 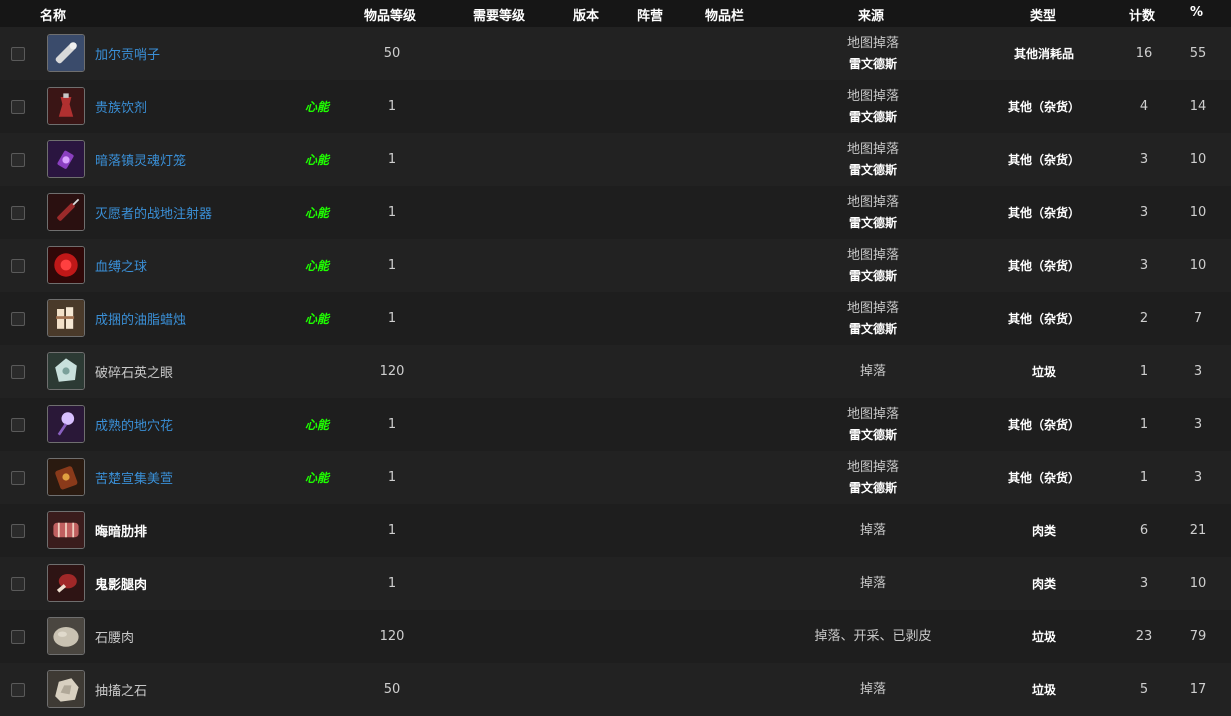 I want to click on lantern-icon, so click(x=66, y=159).